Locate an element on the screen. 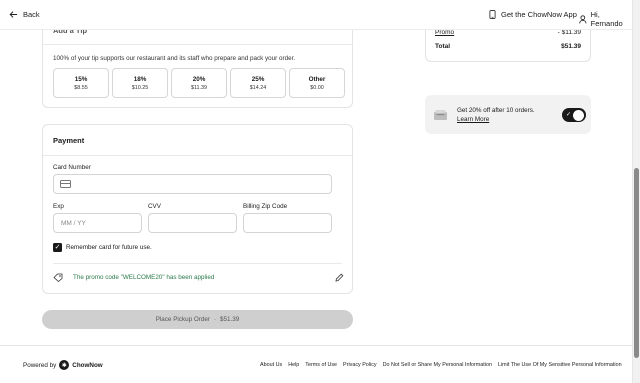  exp-placeholder: MM / YY is located at coordinates (73, 223).